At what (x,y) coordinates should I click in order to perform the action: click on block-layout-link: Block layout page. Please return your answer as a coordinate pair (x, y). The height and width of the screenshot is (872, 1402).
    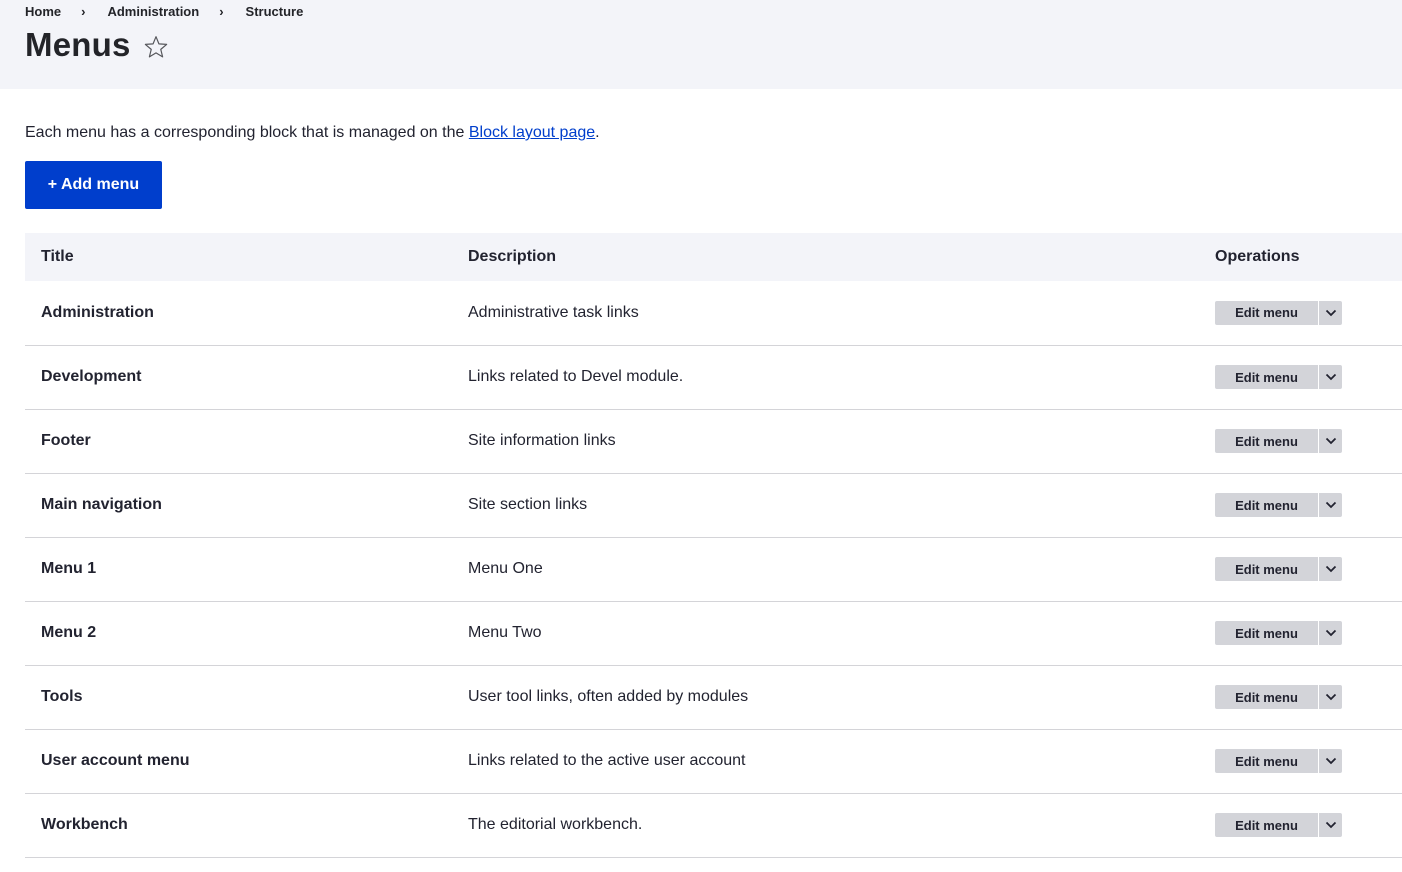
    Looking at the image, I should click on (532, 132).